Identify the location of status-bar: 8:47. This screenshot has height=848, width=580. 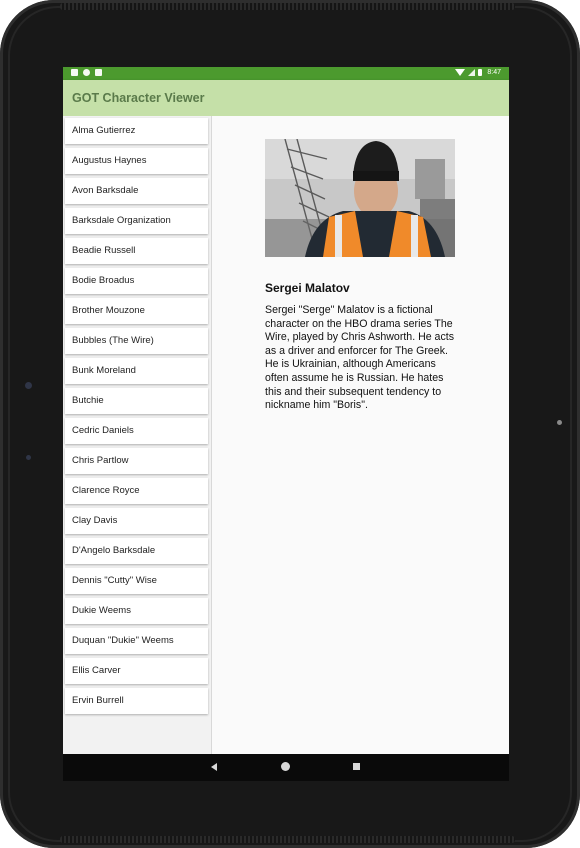
(286, 73).